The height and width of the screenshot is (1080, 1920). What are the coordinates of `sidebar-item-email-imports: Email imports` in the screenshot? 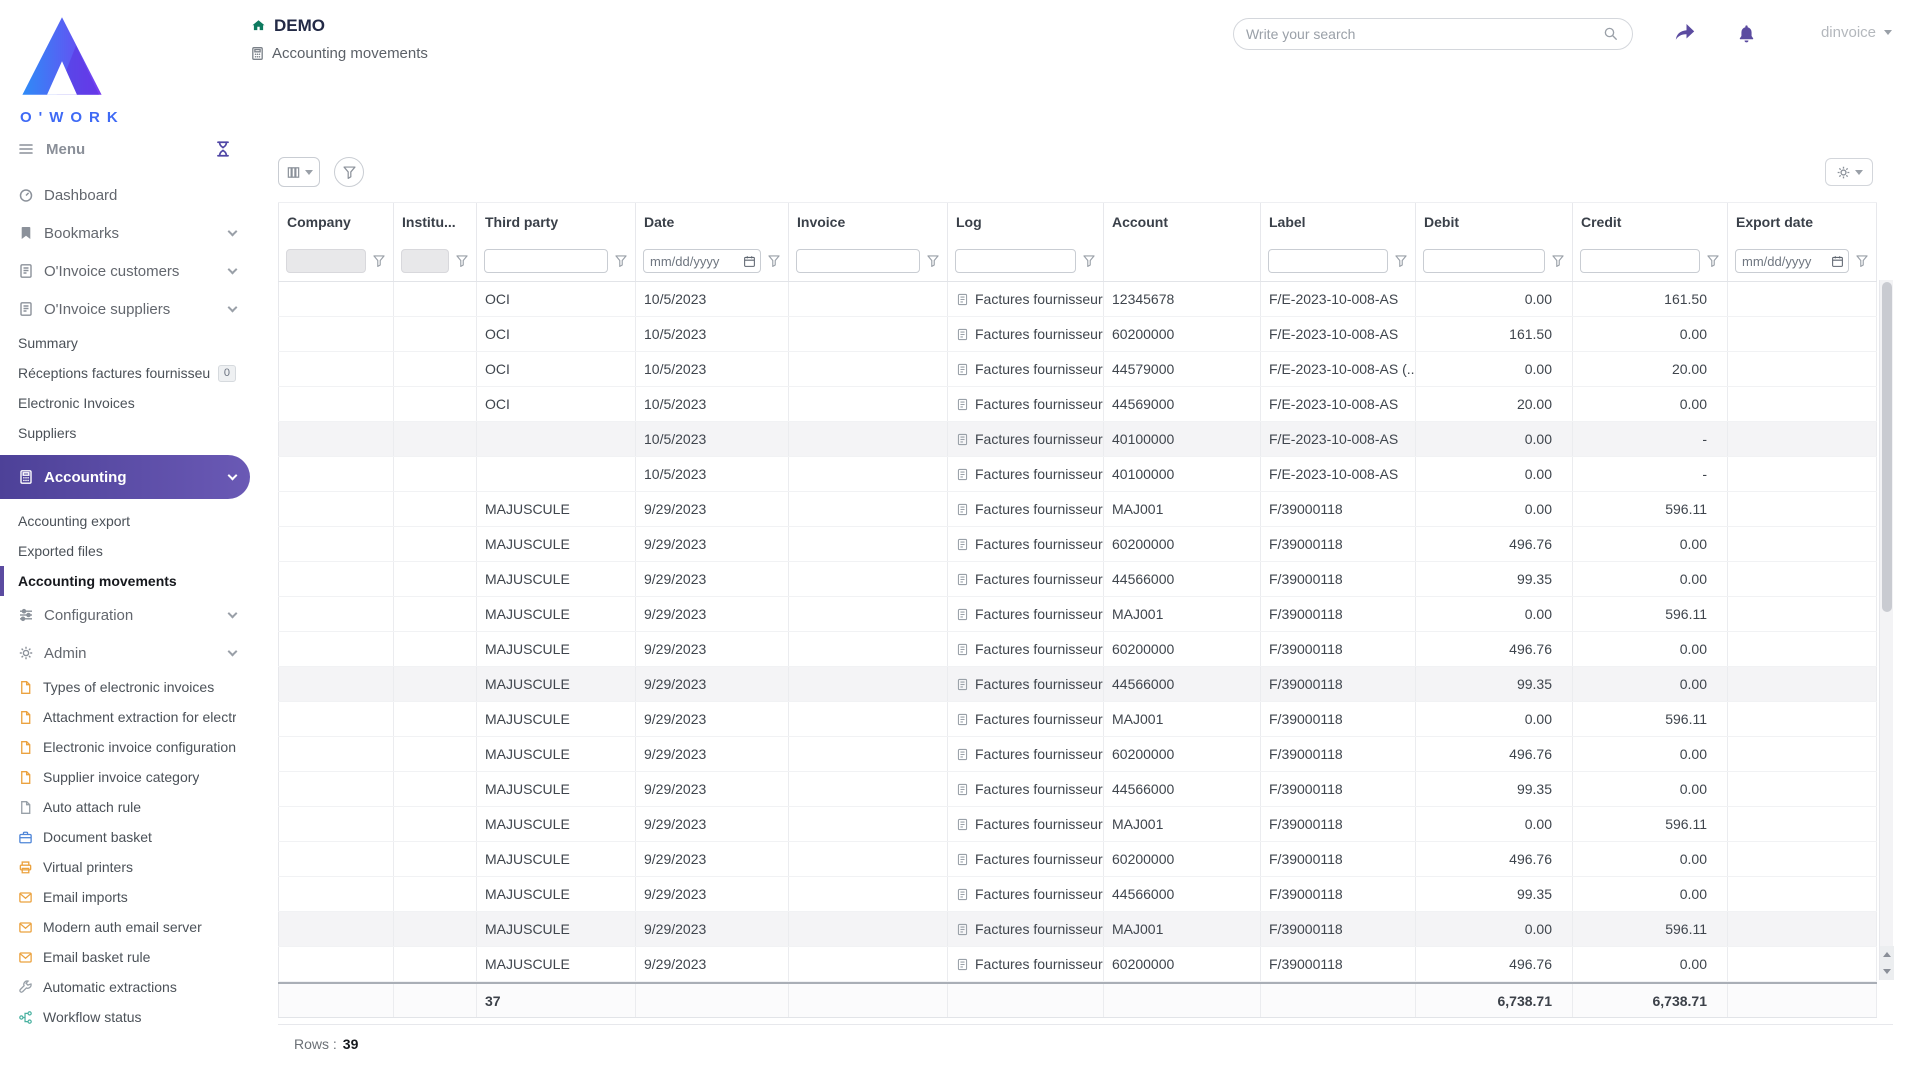 It's located at (125, 897).